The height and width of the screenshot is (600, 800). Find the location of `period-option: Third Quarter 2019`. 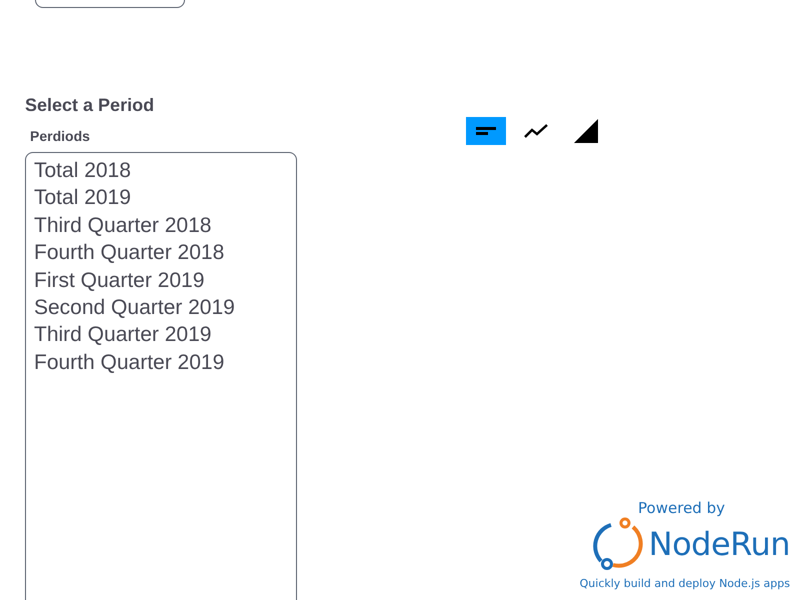

period-option: Third Quarter 2019 is located at coordinates (122, 335).